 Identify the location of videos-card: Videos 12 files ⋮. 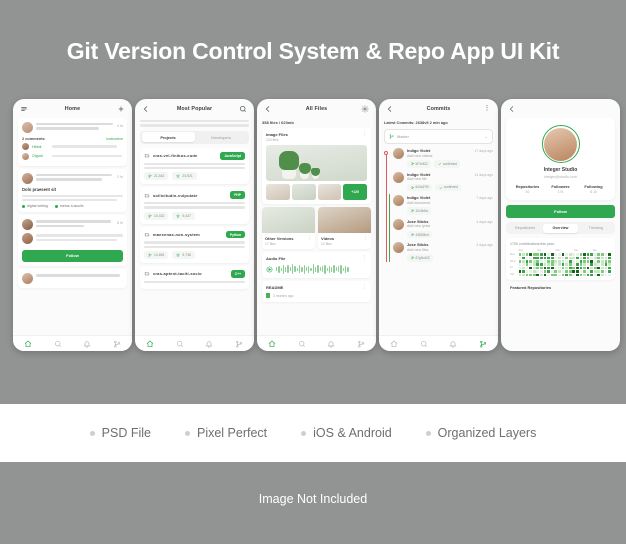
(344, 228).